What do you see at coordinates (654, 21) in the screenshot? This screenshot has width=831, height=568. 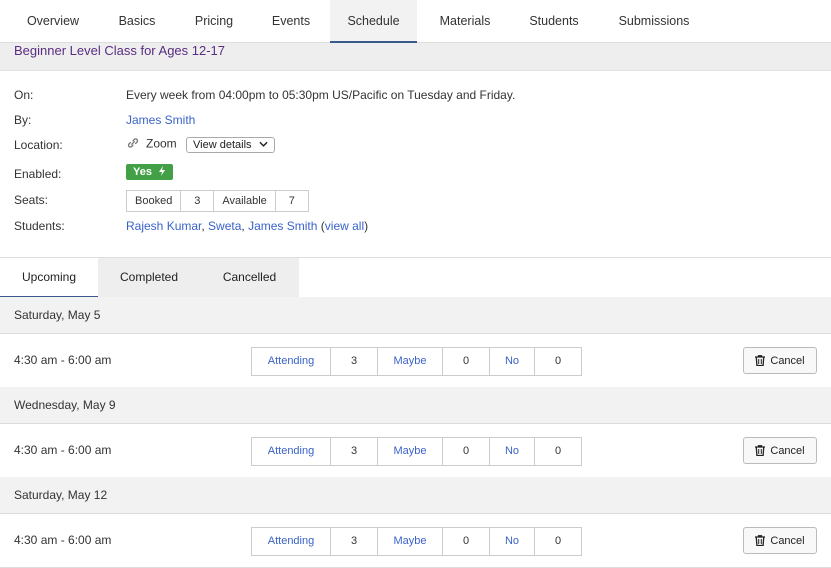 I see `tab-submissions: Submissions` at bounding box center [654, 21].